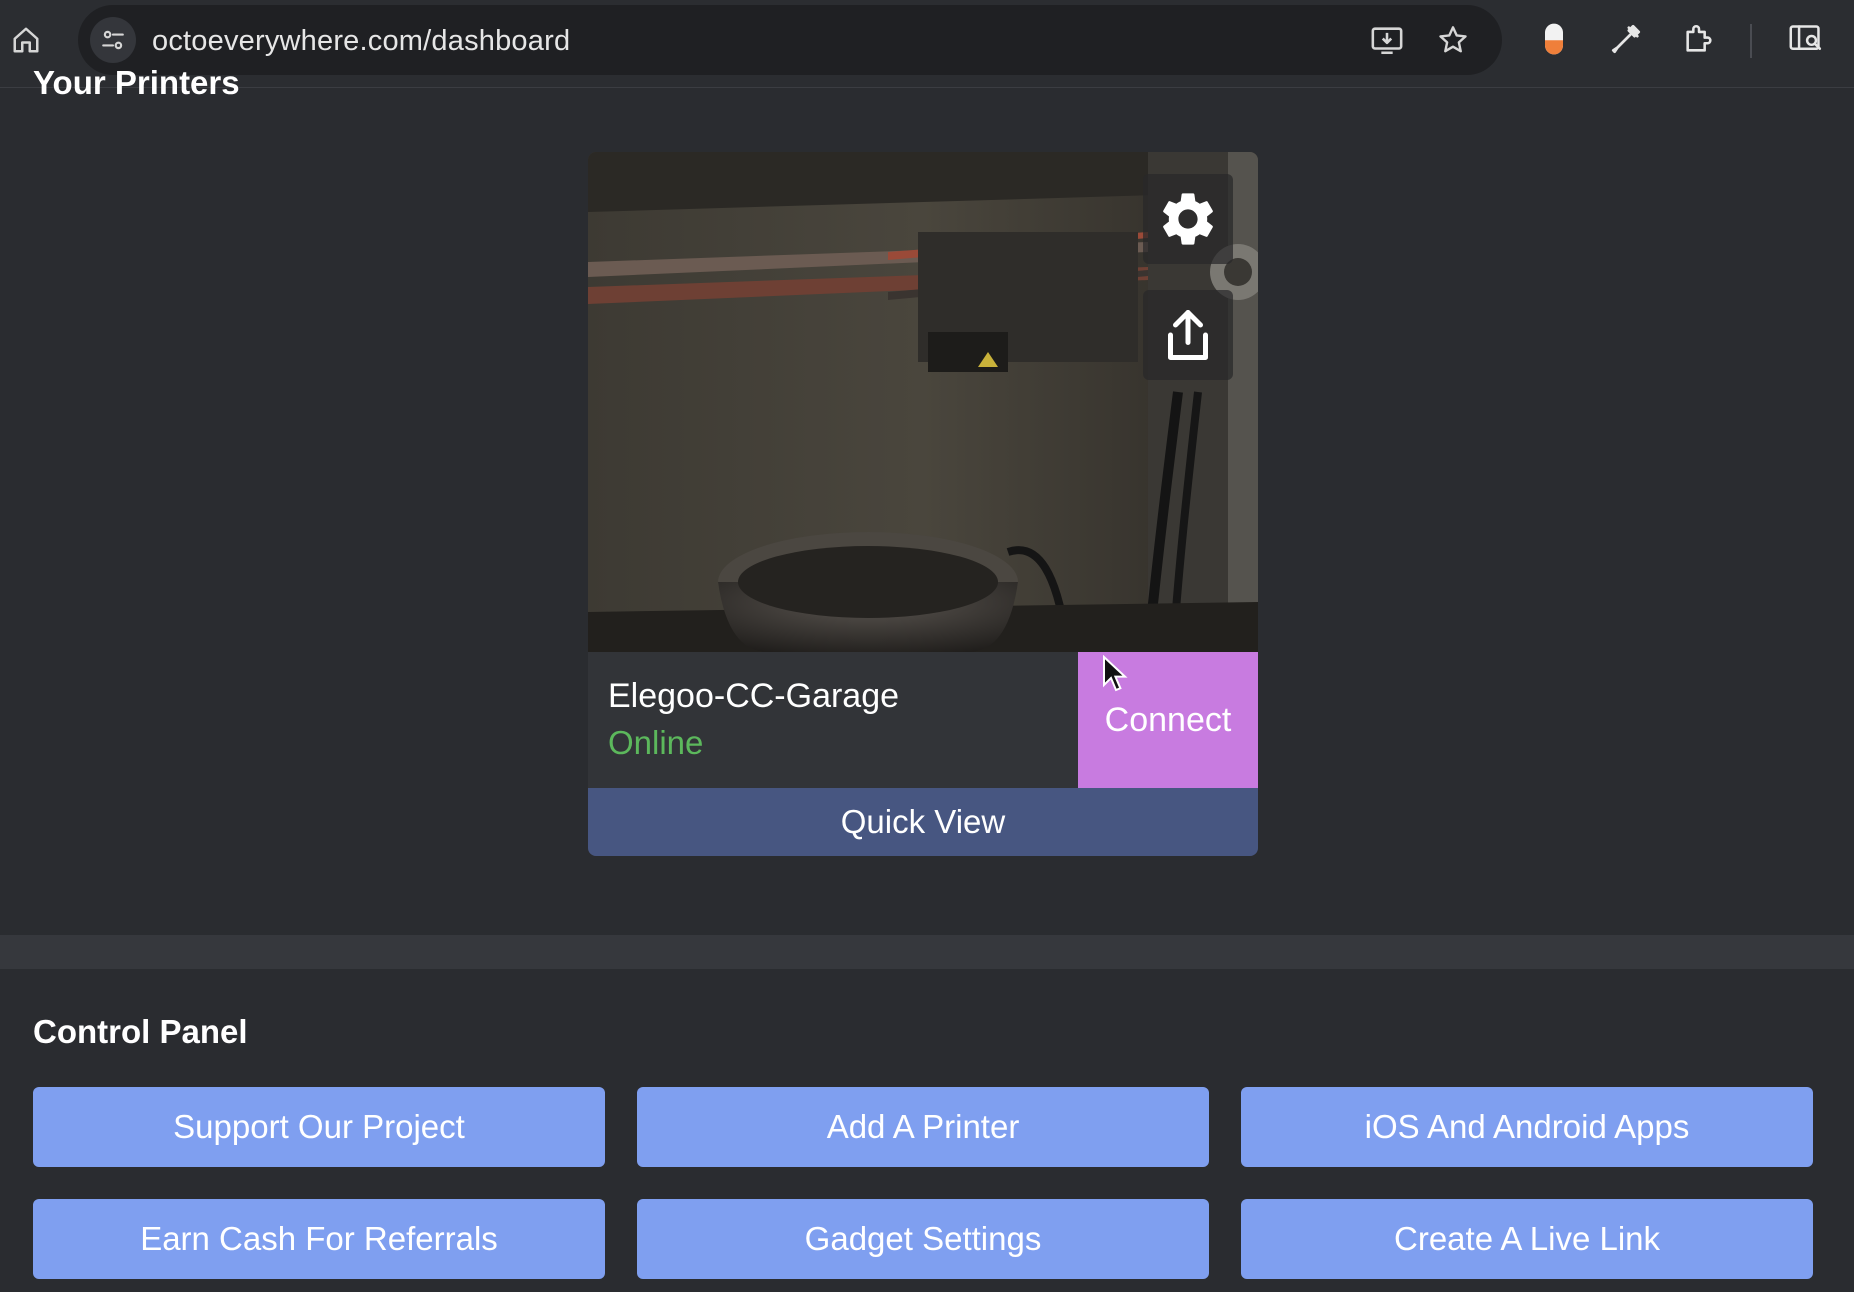  I want to click on browser-toolbar: octoeverywhere.com/dashboard, so click(927, 44).